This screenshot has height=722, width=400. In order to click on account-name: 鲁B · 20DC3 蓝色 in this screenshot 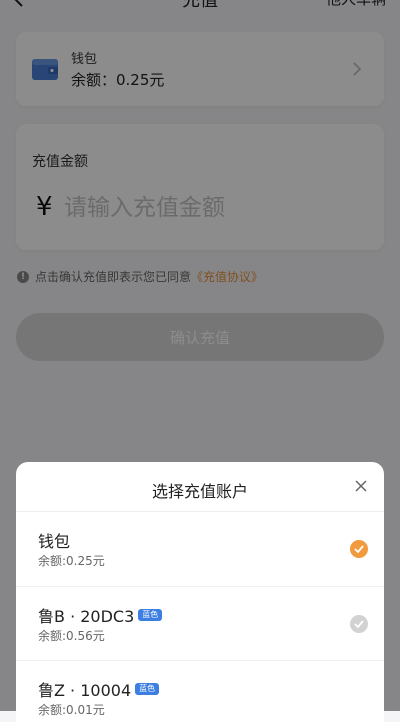, I will do `click(100, 615)`.